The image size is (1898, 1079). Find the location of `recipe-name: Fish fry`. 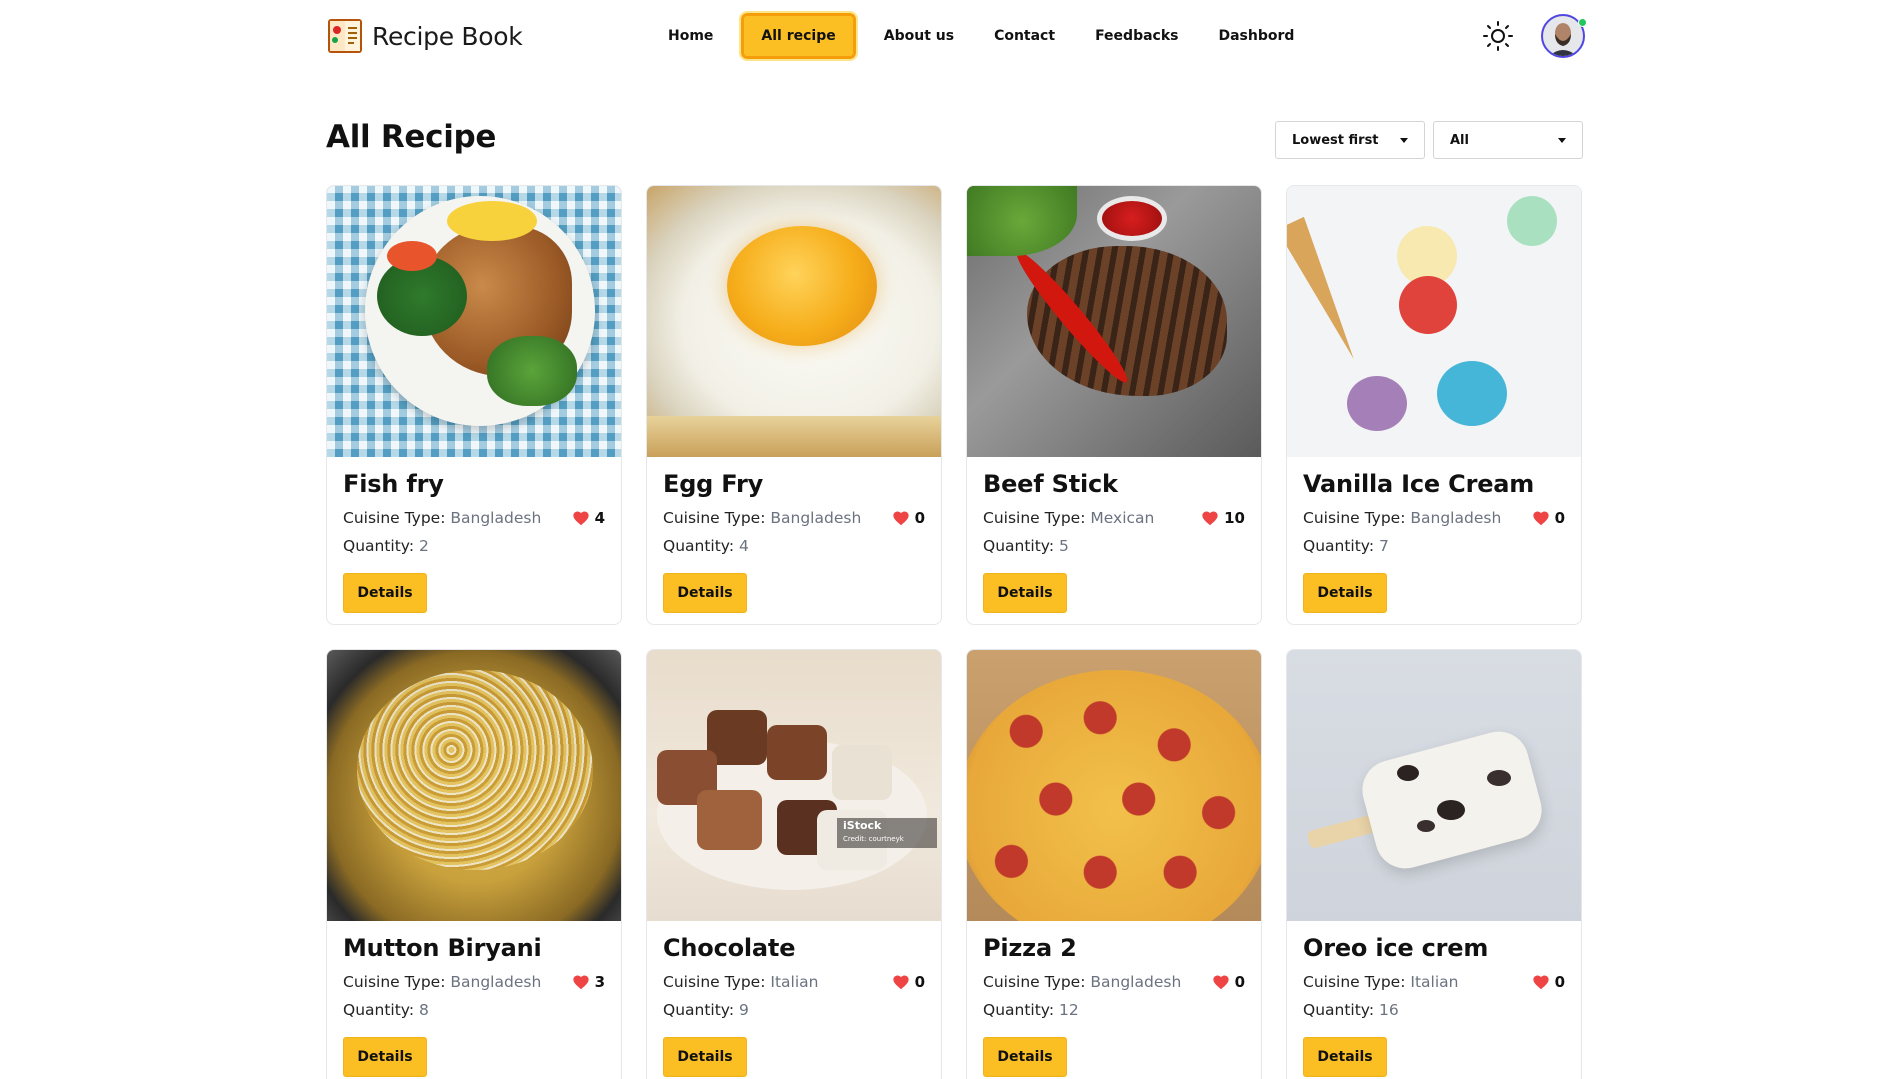

recipe-name: Fish fry is located at coordinates (393, 484).